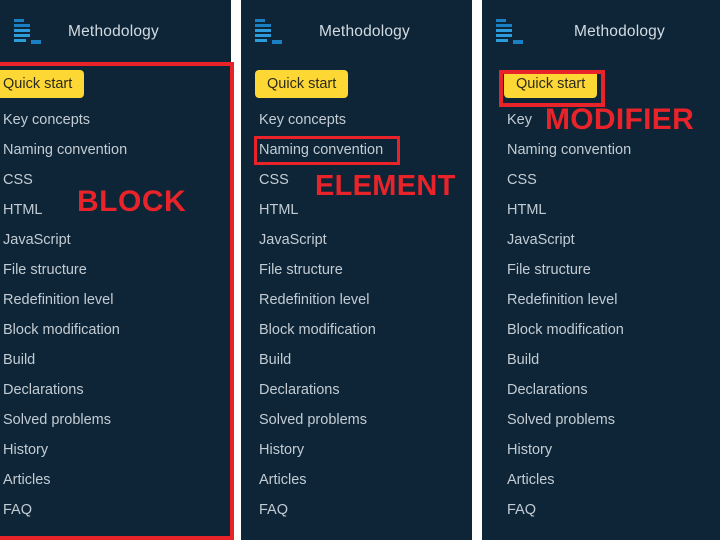 The width and height of the screenshot is (720, 540). I want to click on panel-header-modifier: Methodology, so click(601, 31).